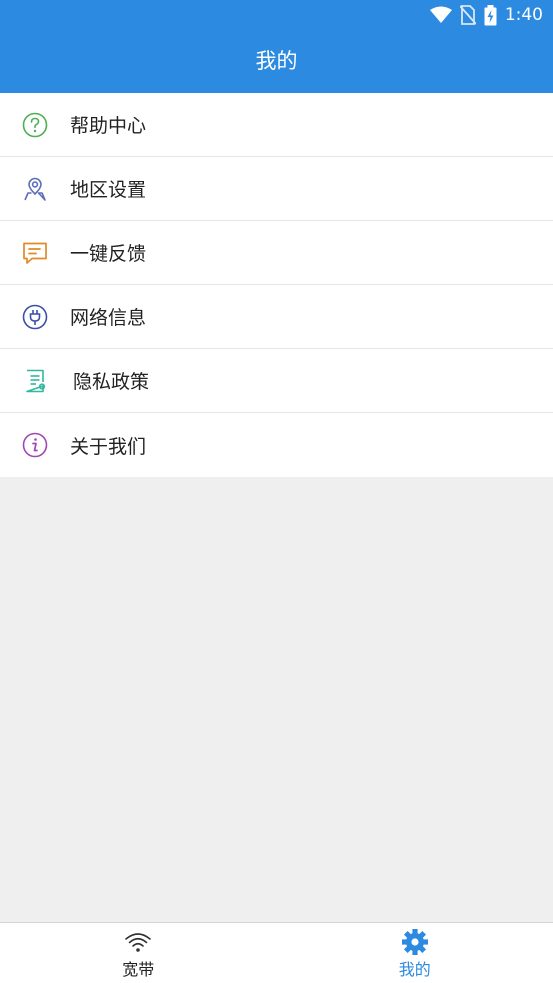 The image size is (553, 983). What do you see at coordinates (467, 15) in the screenshot?
I see `no-sim-icon` at bounding box center [467, 15].